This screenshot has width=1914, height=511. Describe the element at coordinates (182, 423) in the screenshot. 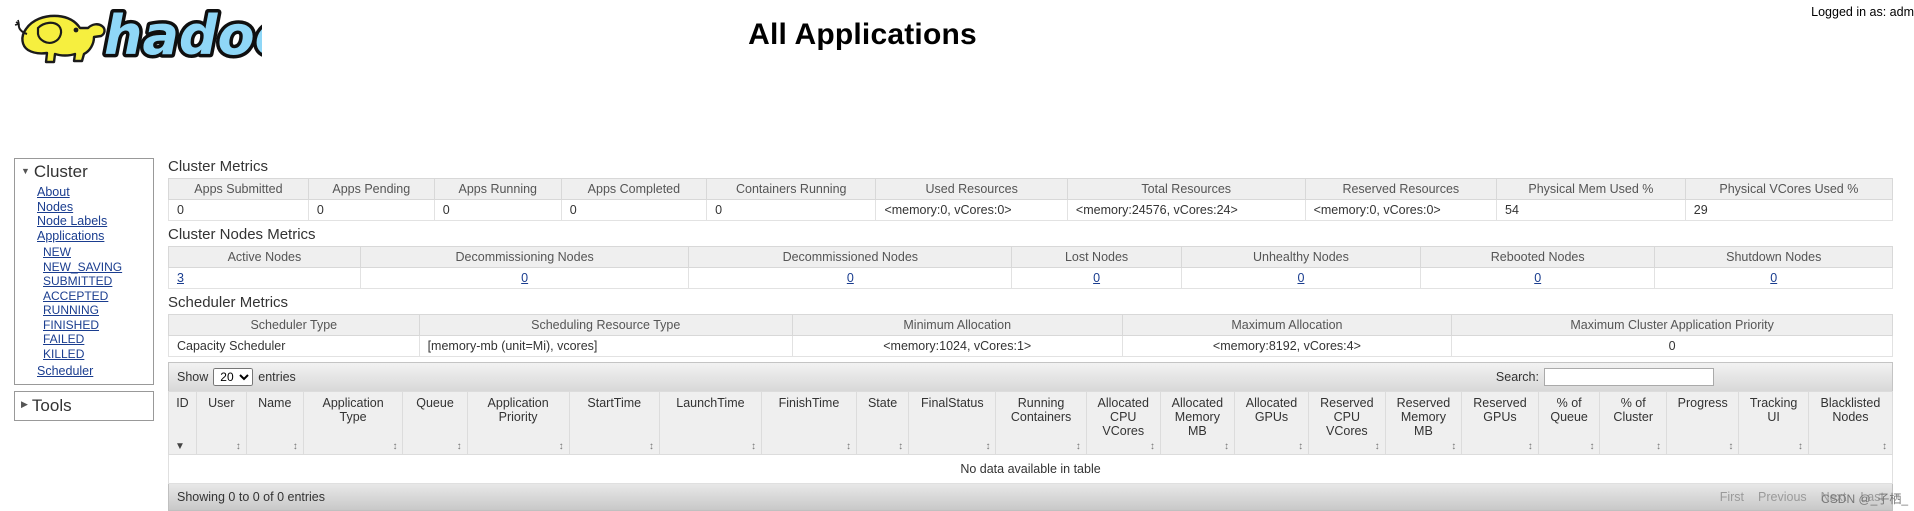

I see `column-header-id: ID ▼` at that location.